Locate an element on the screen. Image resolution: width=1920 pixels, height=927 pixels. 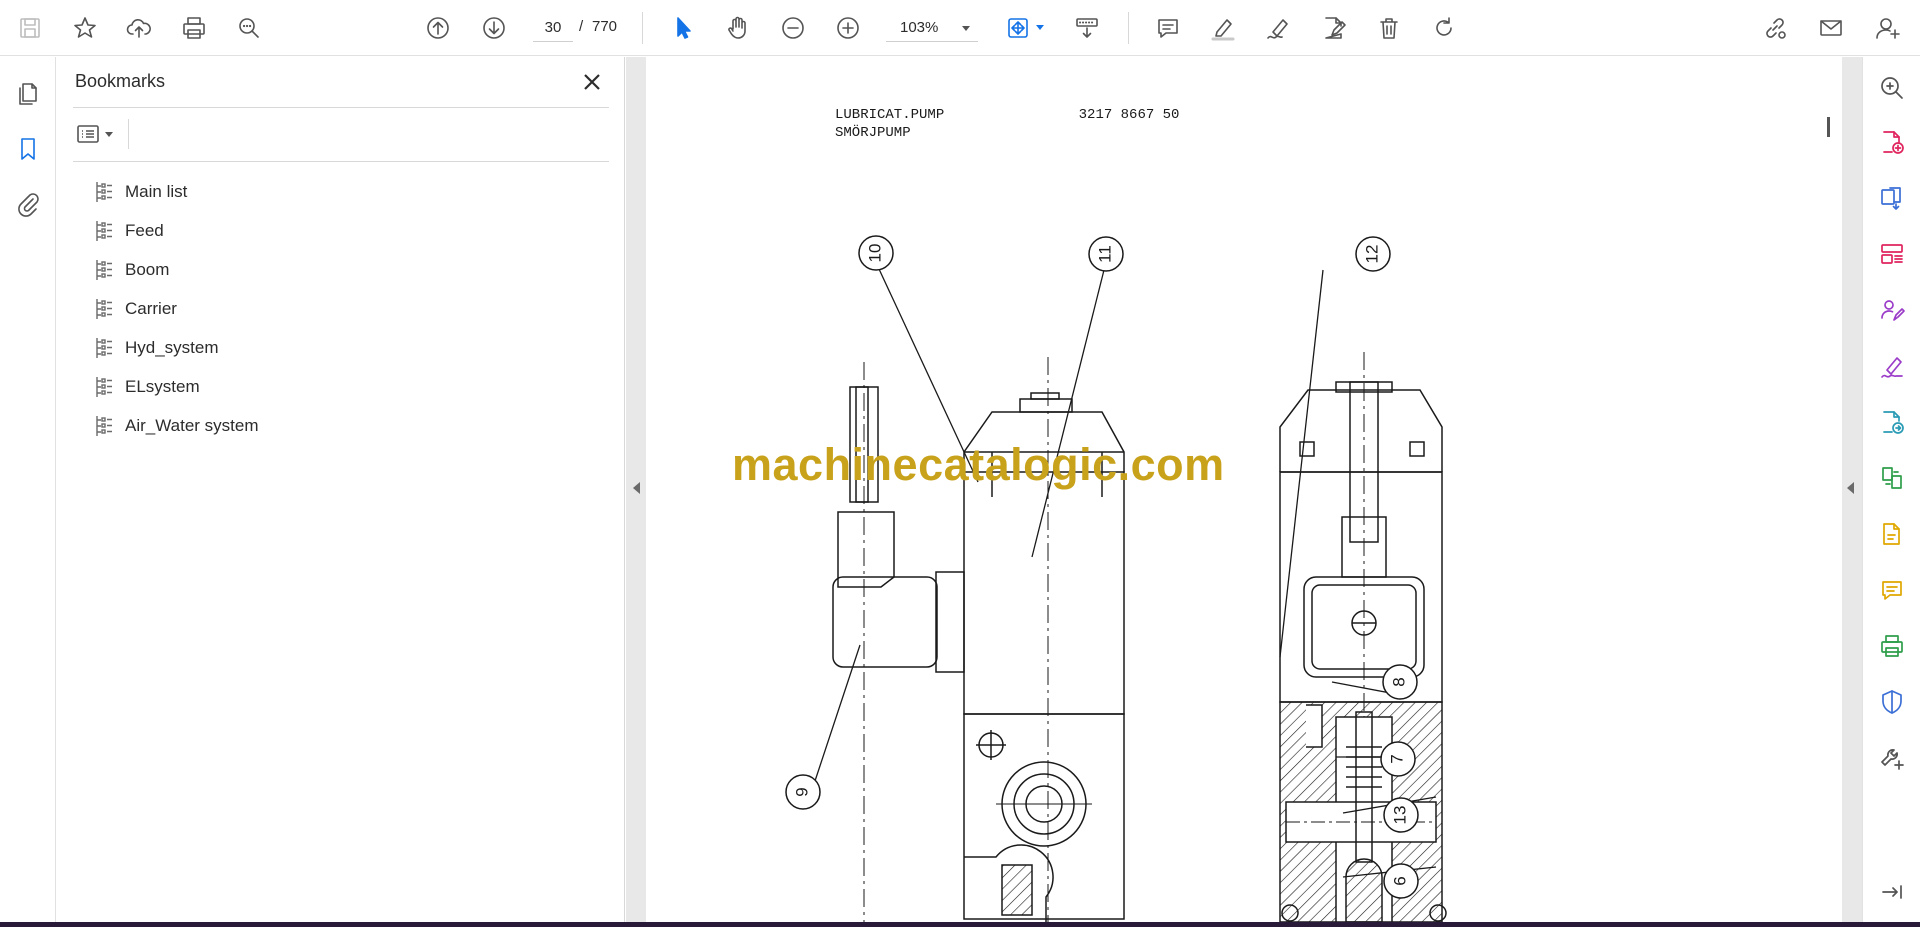
page-thumbnails-icon is located at coordinates (28, 93).